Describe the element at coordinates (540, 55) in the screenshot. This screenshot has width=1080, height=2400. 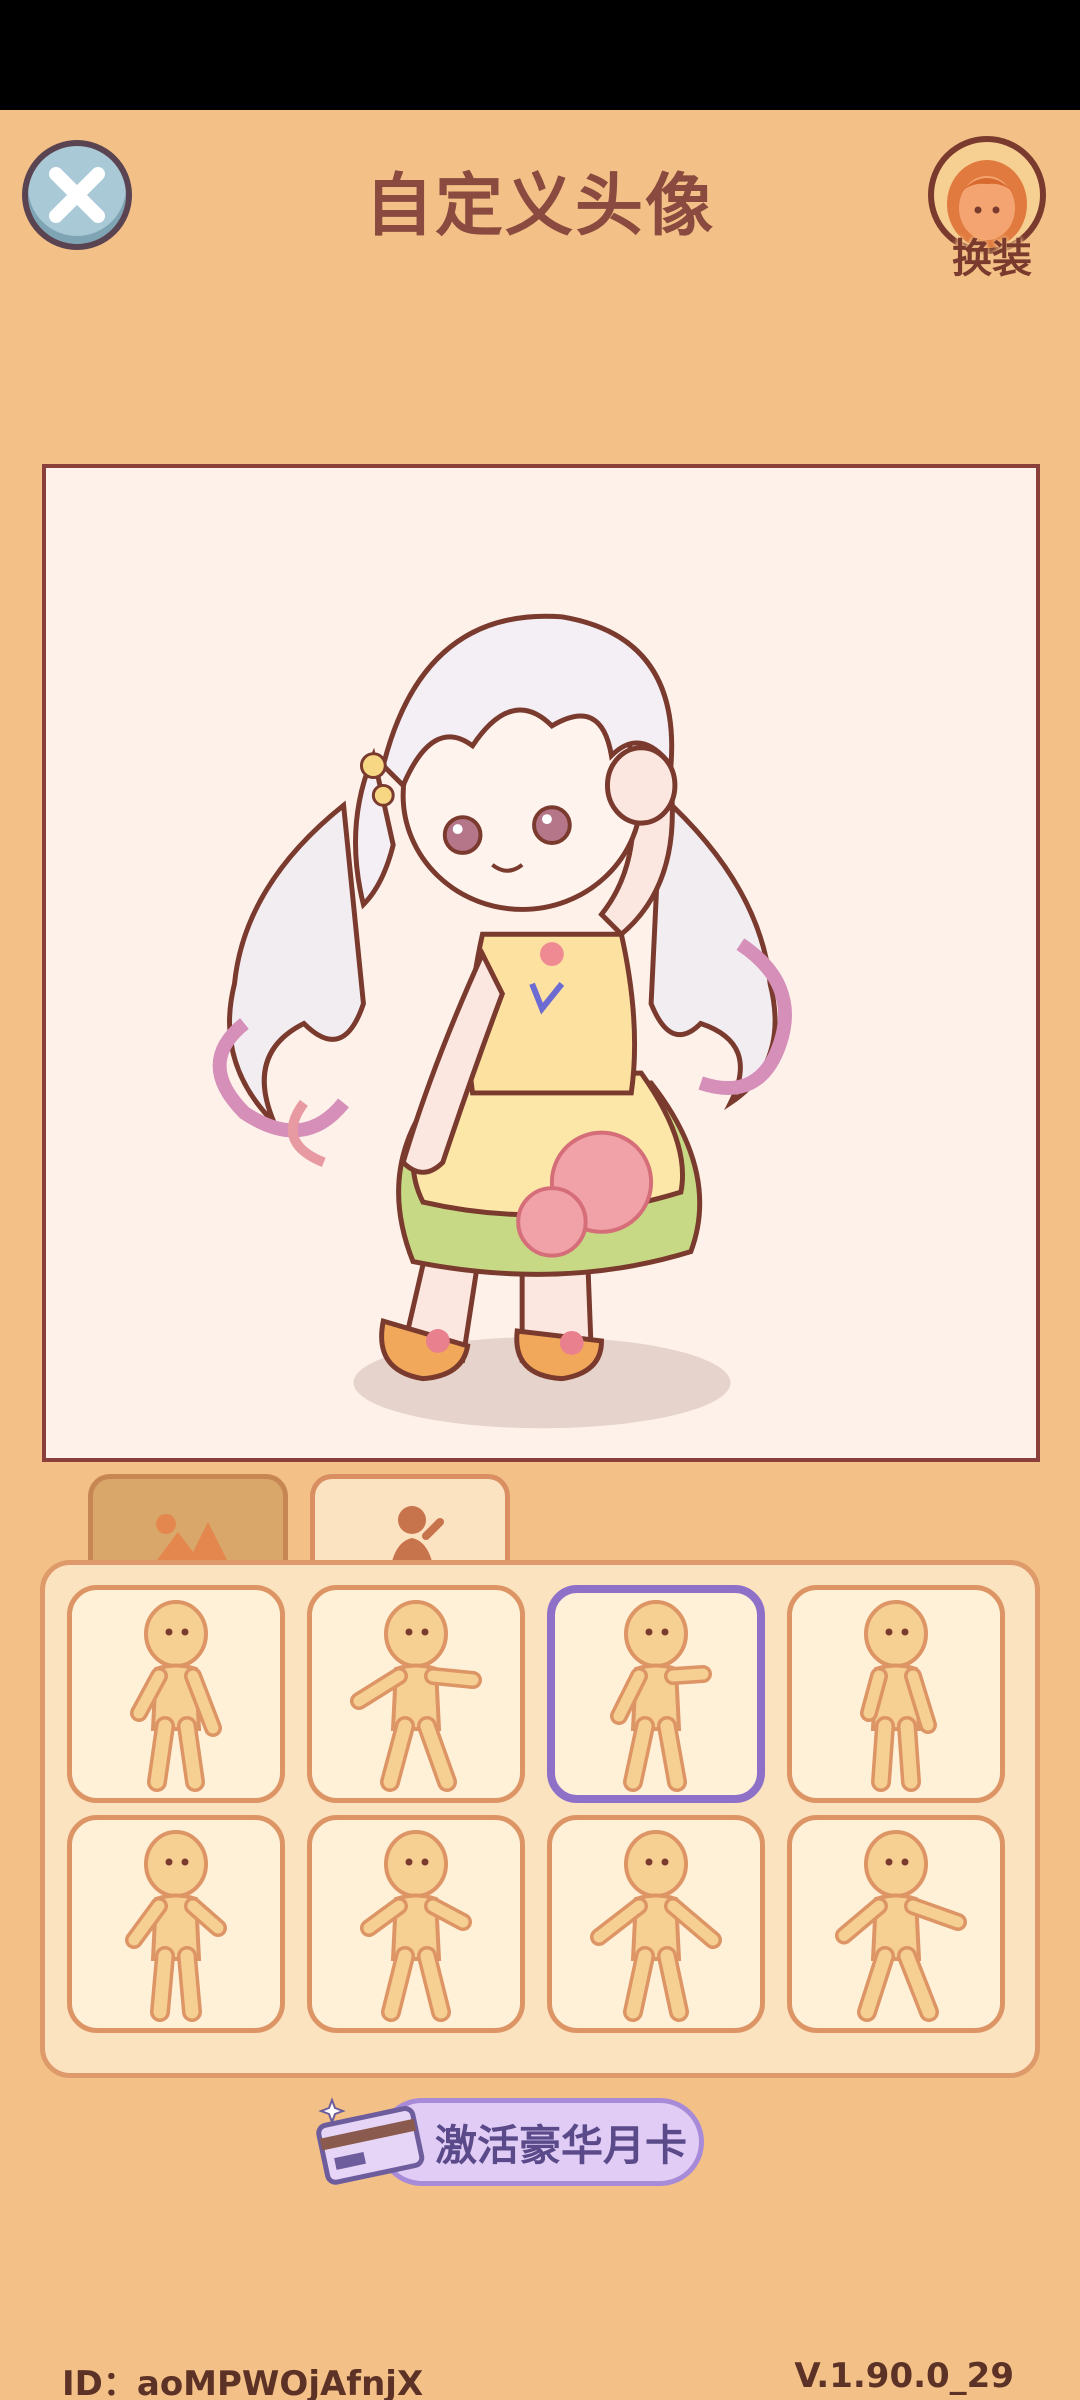
I see `status-bar` at that location.